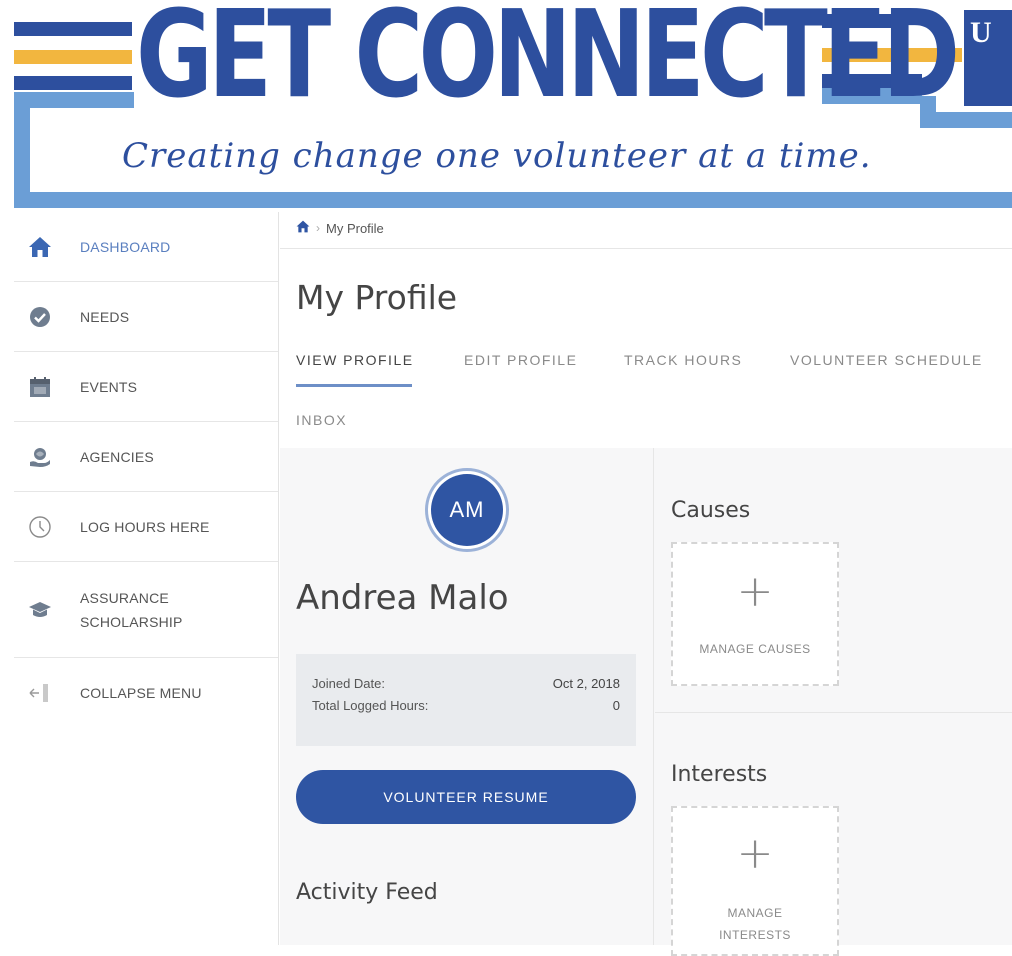 The width and height of the screenshot is (1012, 956). What do you see at coordinates (131, 609) in the screenshot?
I see `sidebar-item-label: ASSURANCE SCHOLARSHIP` at bounding box center [131, 609].